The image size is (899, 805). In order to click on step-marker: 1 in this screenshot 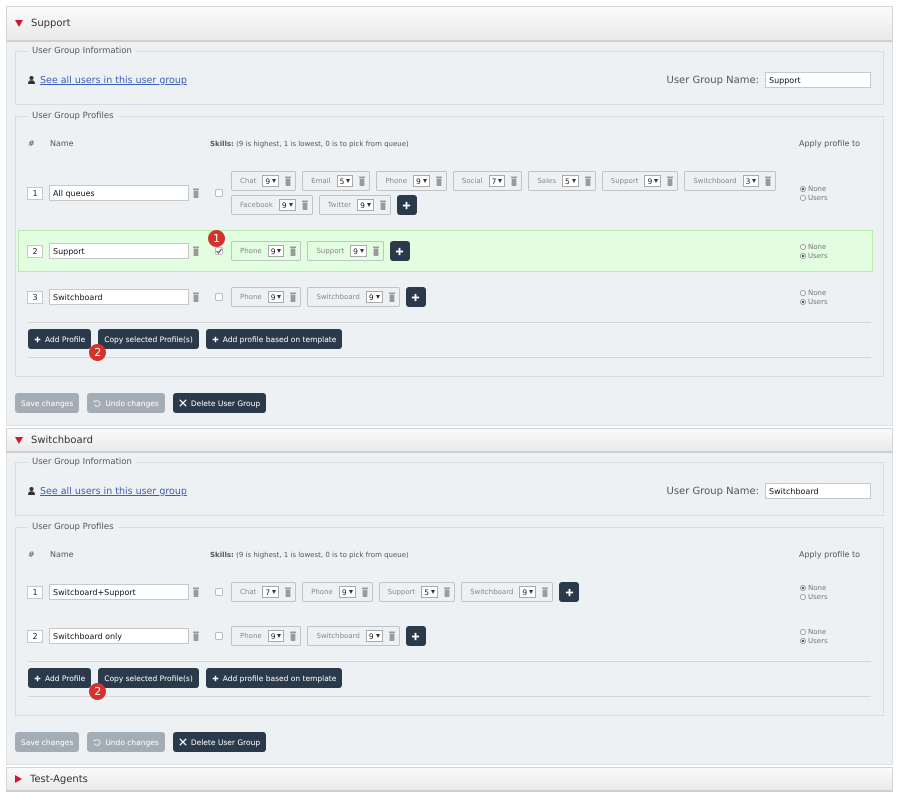, I will do `click(216, 238)`.